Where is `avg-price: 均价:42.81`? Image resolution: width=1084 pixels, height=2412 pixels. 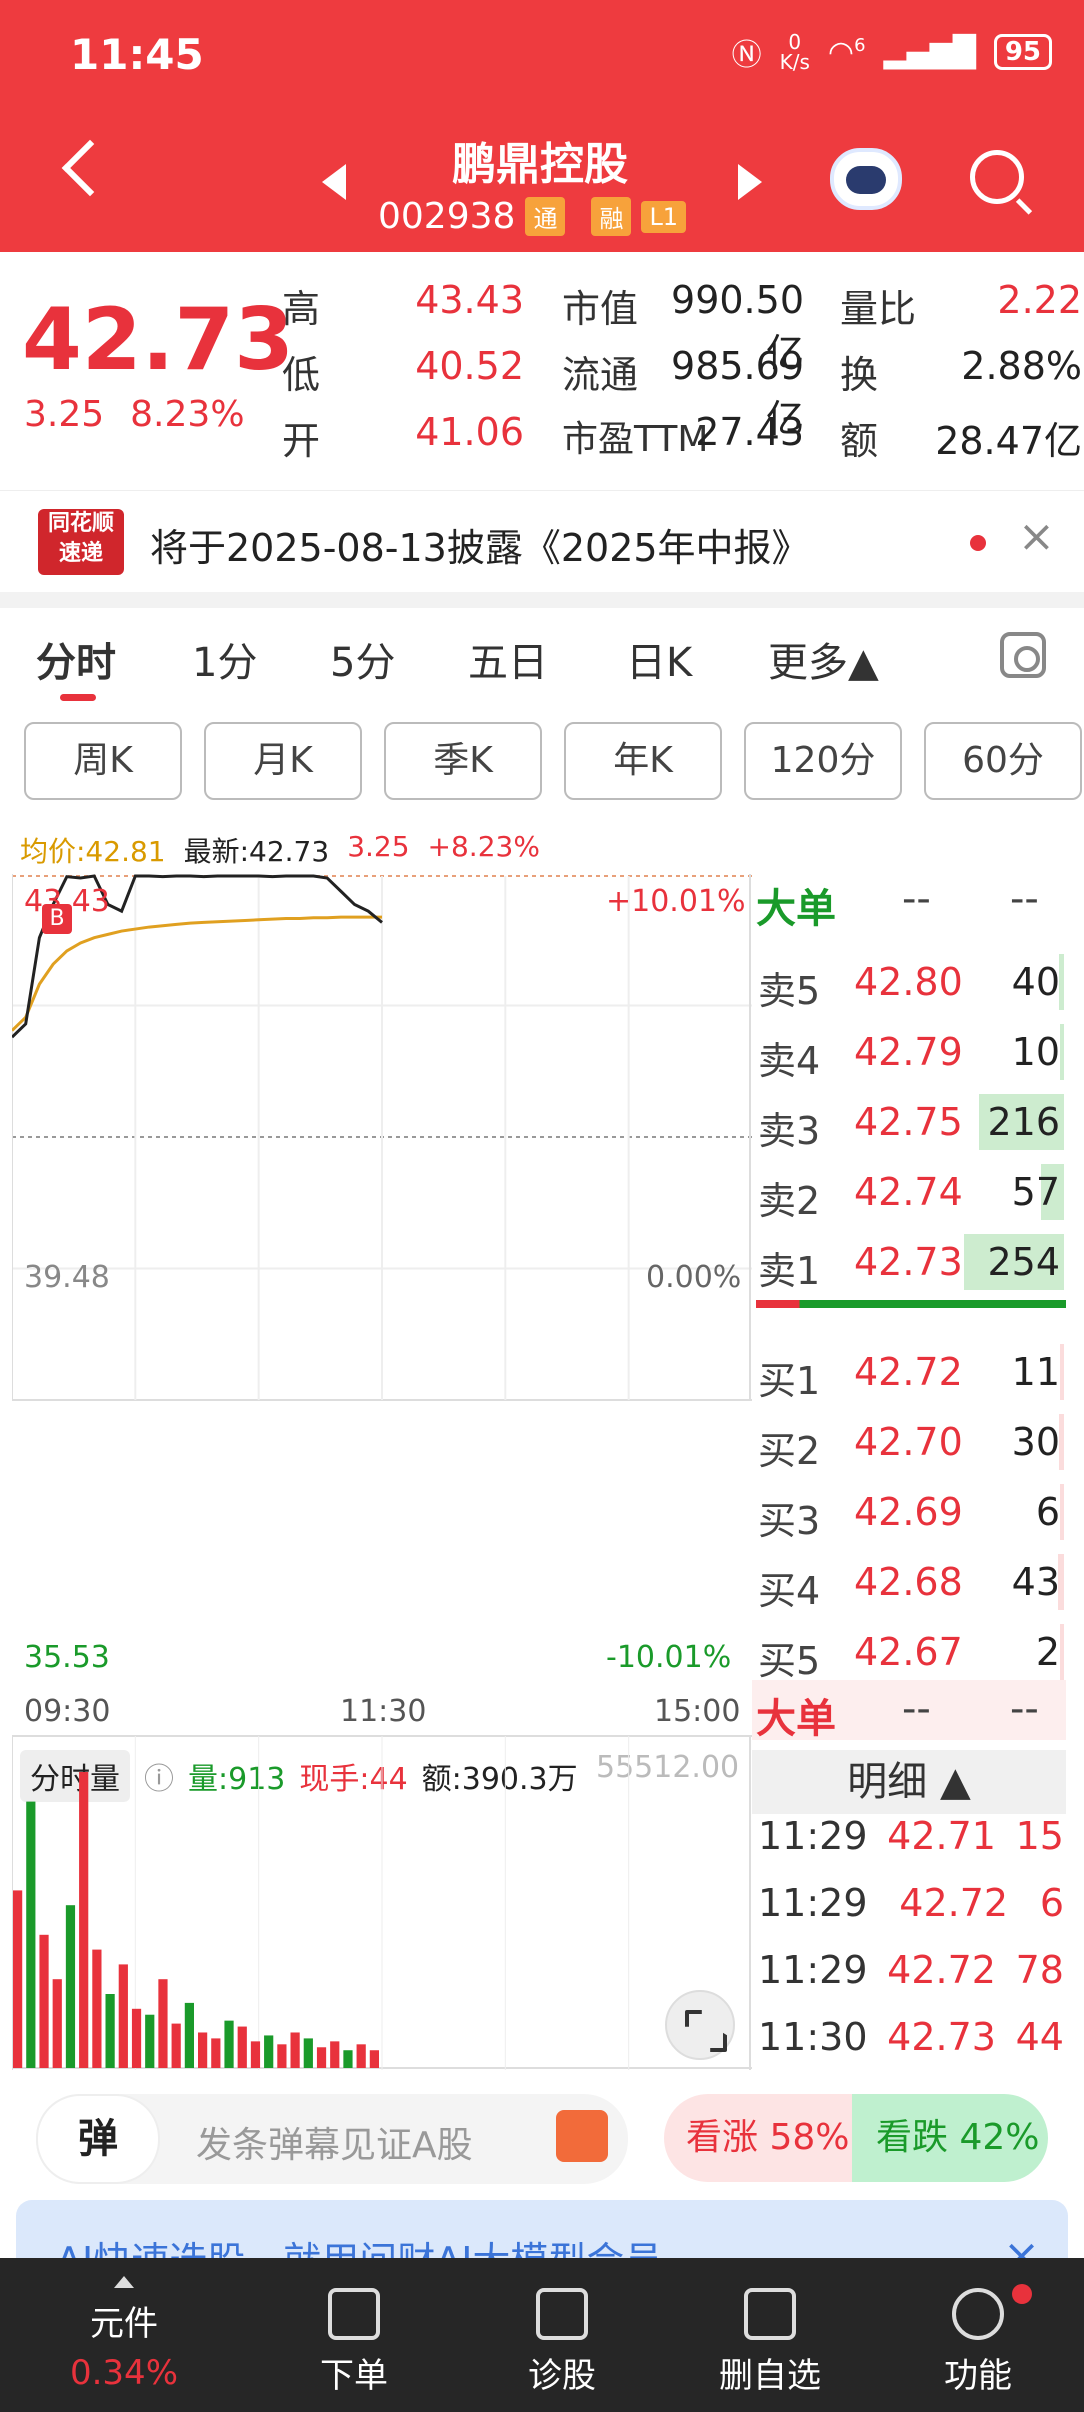
avg-price: 均价:42.81 is located at coordinates (93, 851).